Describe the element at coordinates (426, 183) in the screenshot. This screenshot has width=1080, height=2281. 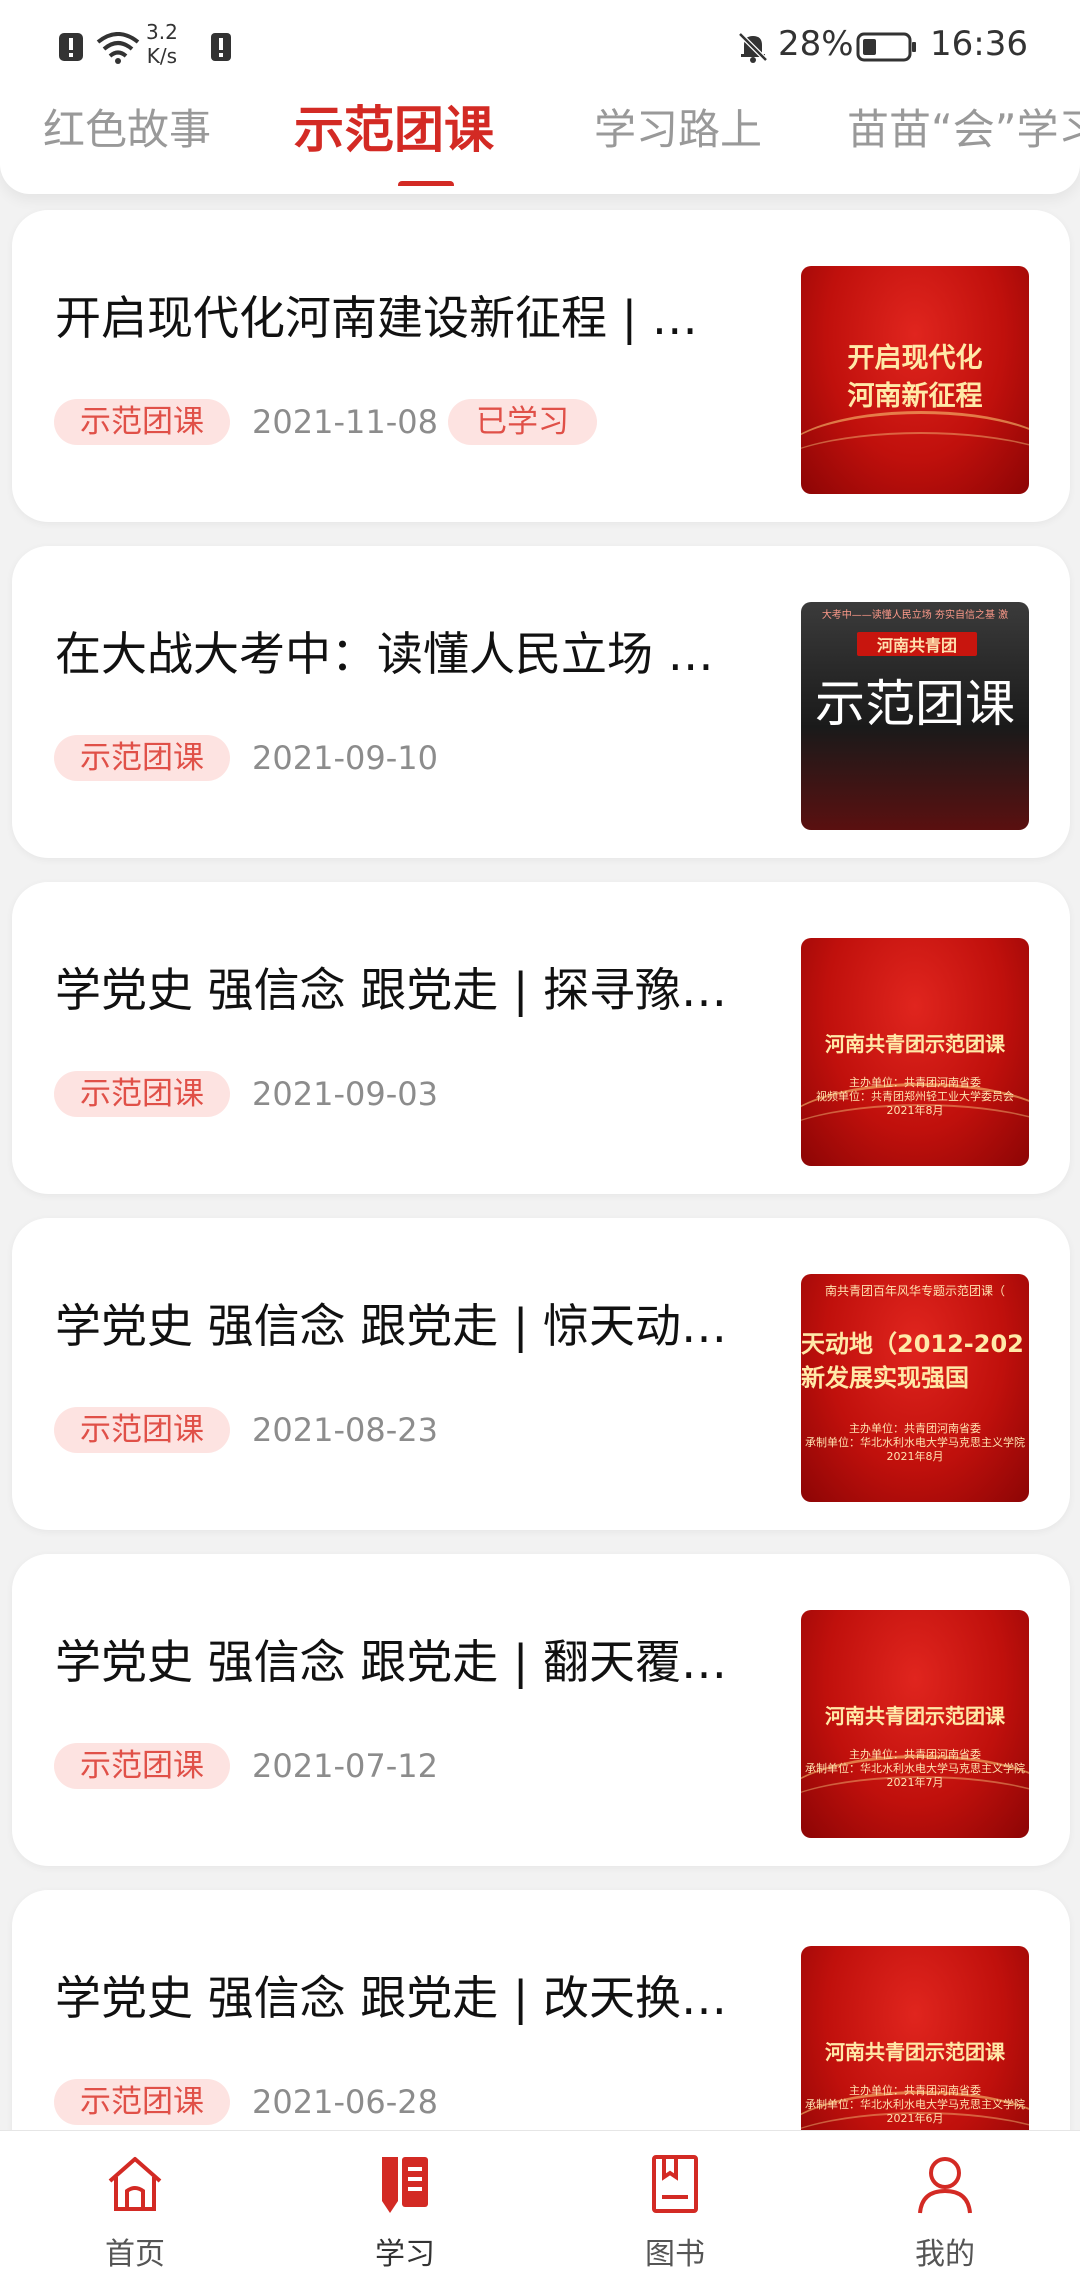
I see `active-tab-indicator` at that location.